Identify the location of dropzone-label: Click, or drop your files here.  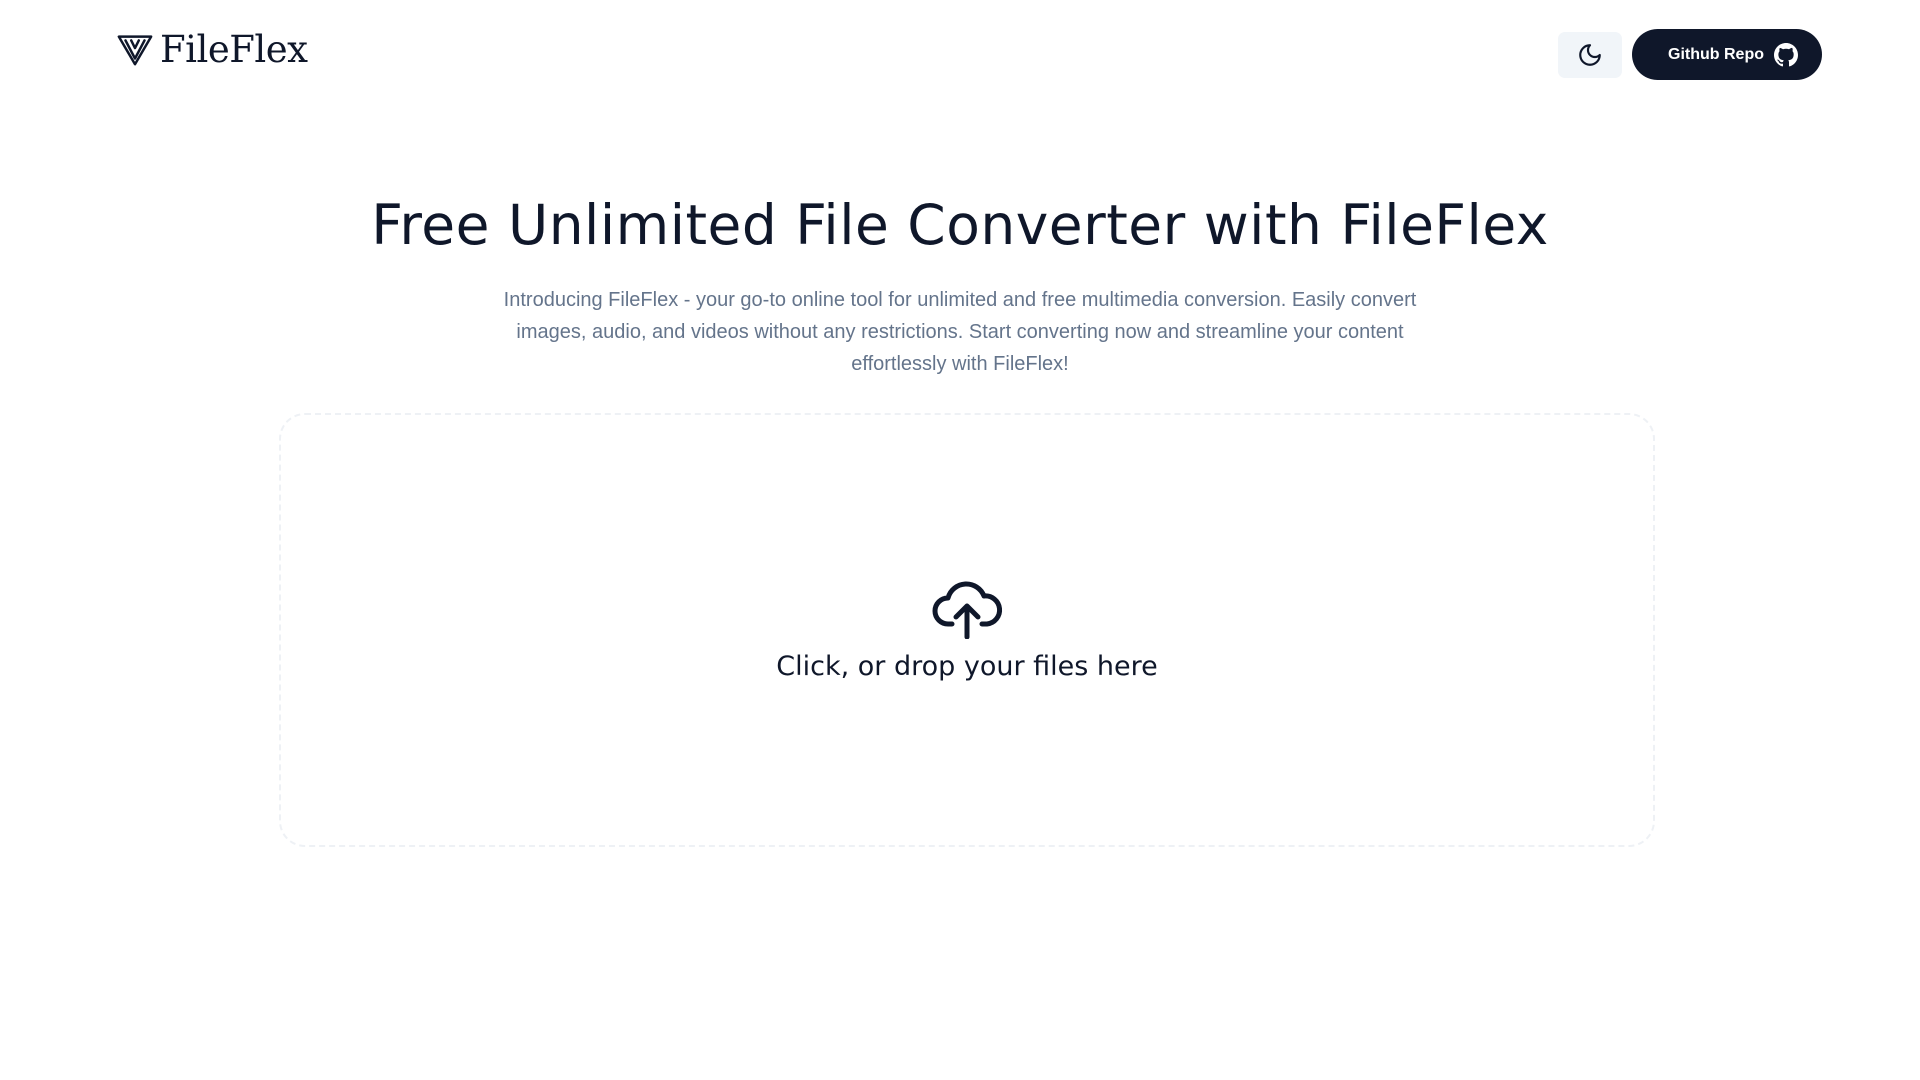
(967, 666).